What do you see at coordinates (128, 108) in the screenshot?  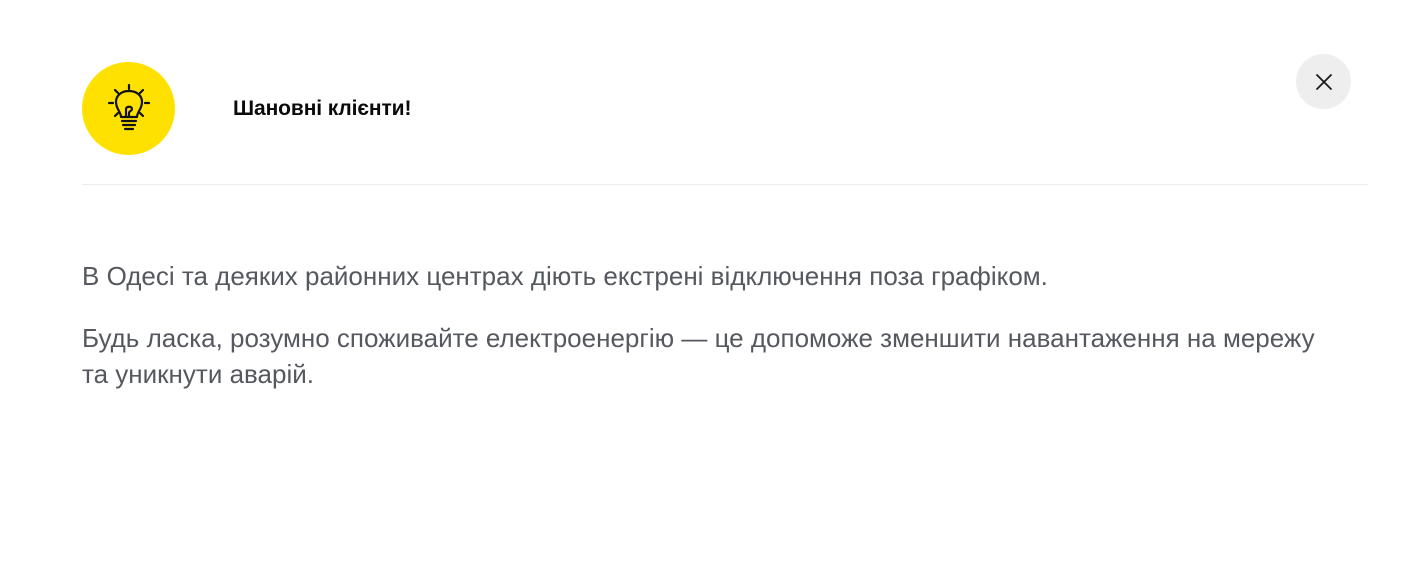 I see `lightbulb-icon` at bounding box center [128, 108].